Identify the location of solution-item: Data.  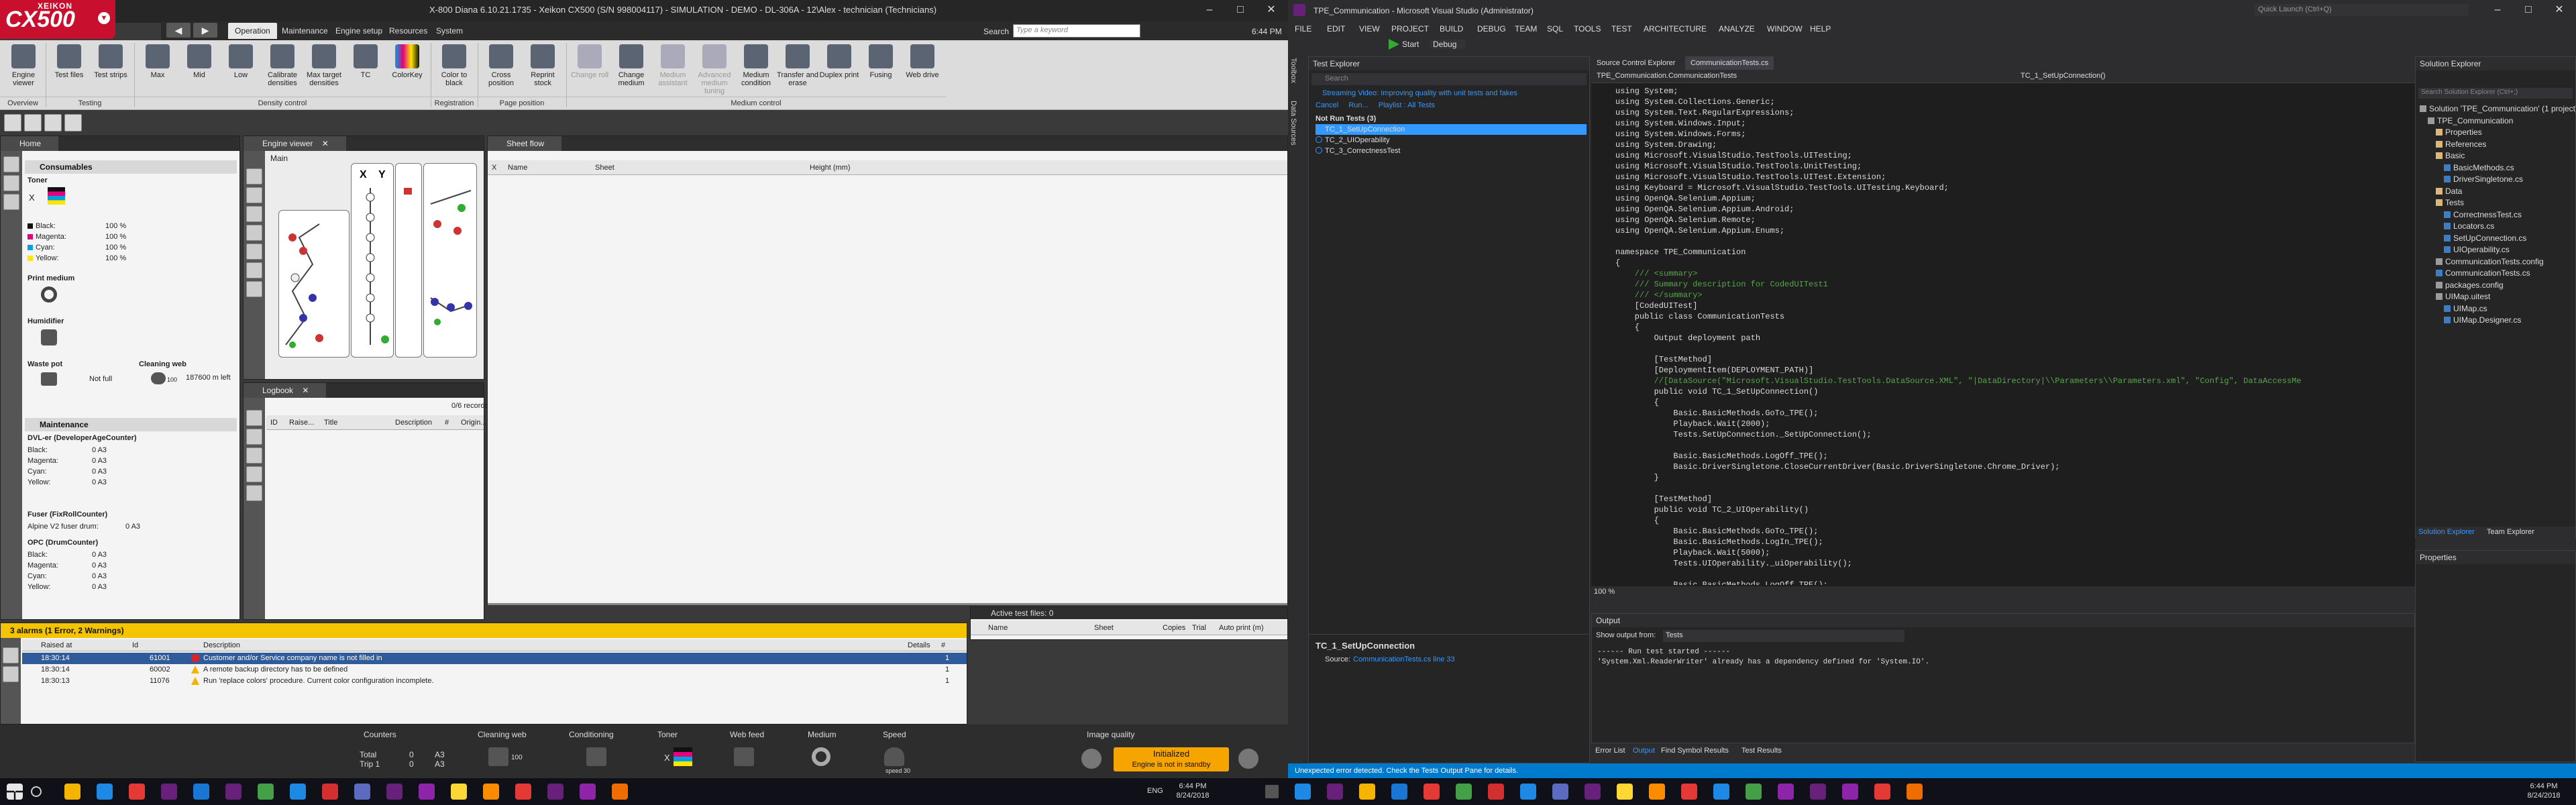
(2449, 191).